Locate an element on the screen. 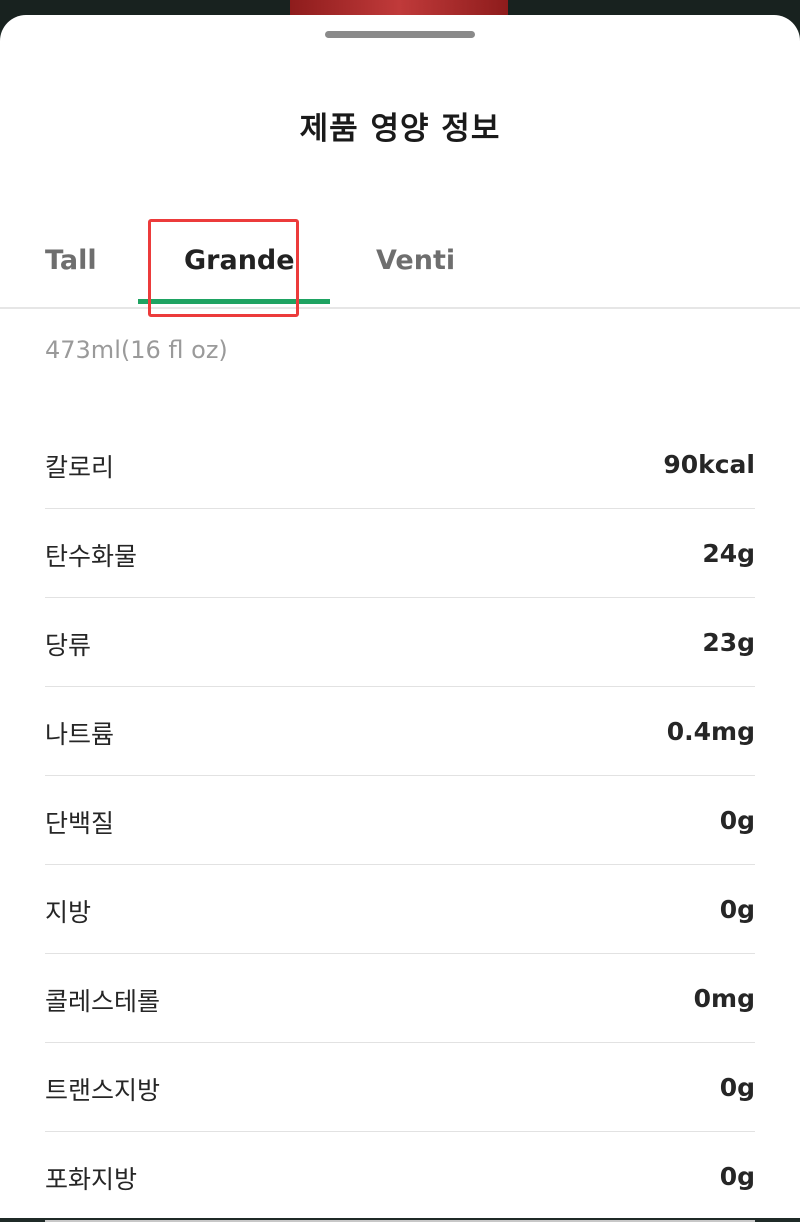 The width and height of the screenshot is (800, 1222). nutrient-row-protein: 단백질 0g is located at coordinates (400, 820).